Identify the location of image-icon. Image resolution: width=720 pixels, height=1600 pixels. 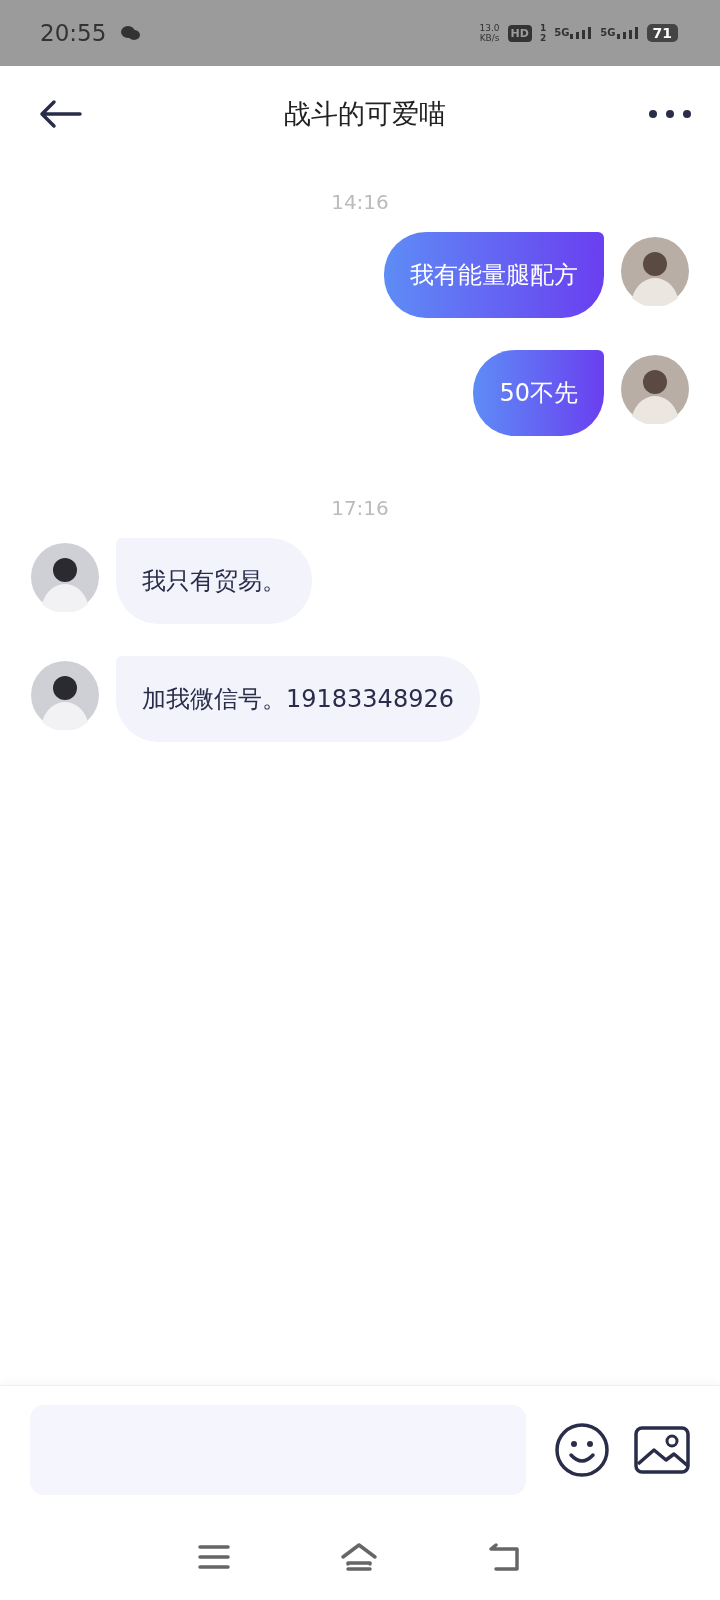
(662, 1450).